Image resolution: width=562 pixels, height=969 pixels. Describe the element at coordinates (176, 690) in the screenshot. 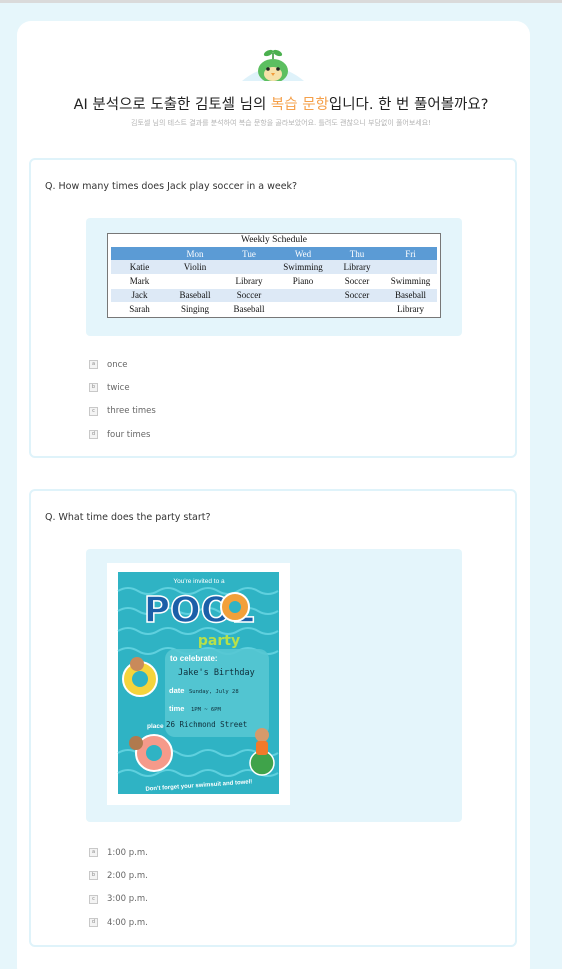

I see `date-label: date` at that location.